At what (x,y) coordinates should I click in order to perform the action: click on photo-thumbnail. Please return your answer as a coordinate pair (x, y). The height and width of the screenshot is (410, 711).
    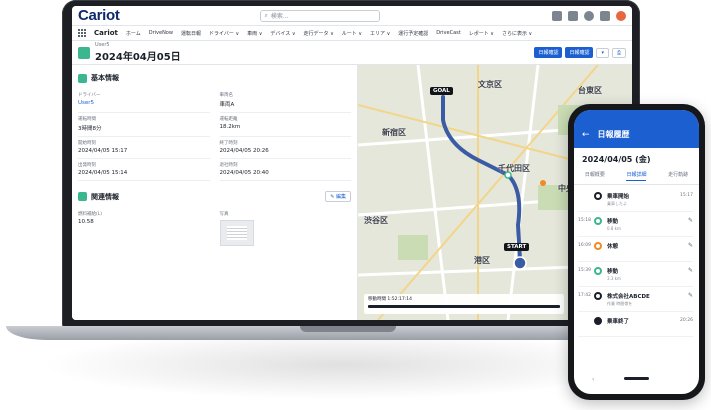
    Looking at the image, I should click on (236, 233).